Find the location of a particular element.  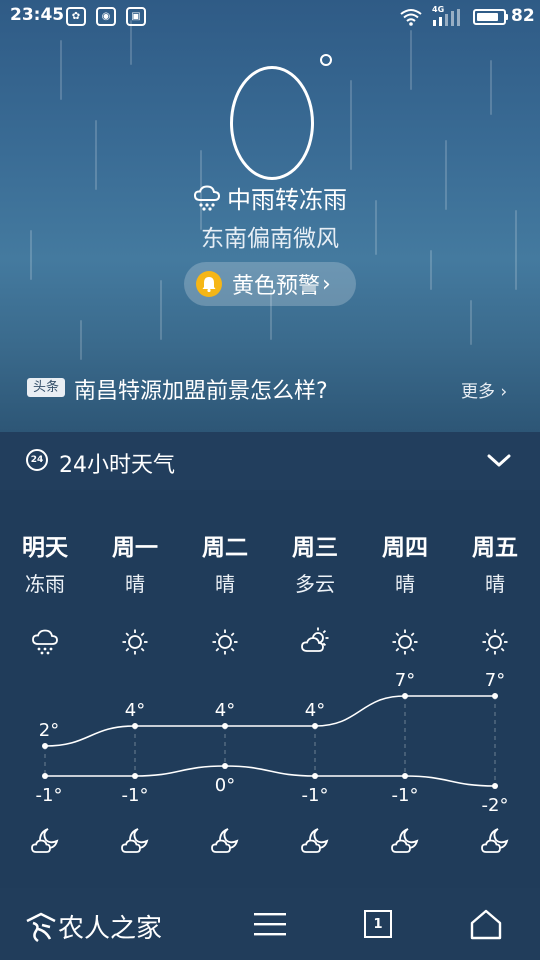

wifi-icon is located at coordinates (411, 17).